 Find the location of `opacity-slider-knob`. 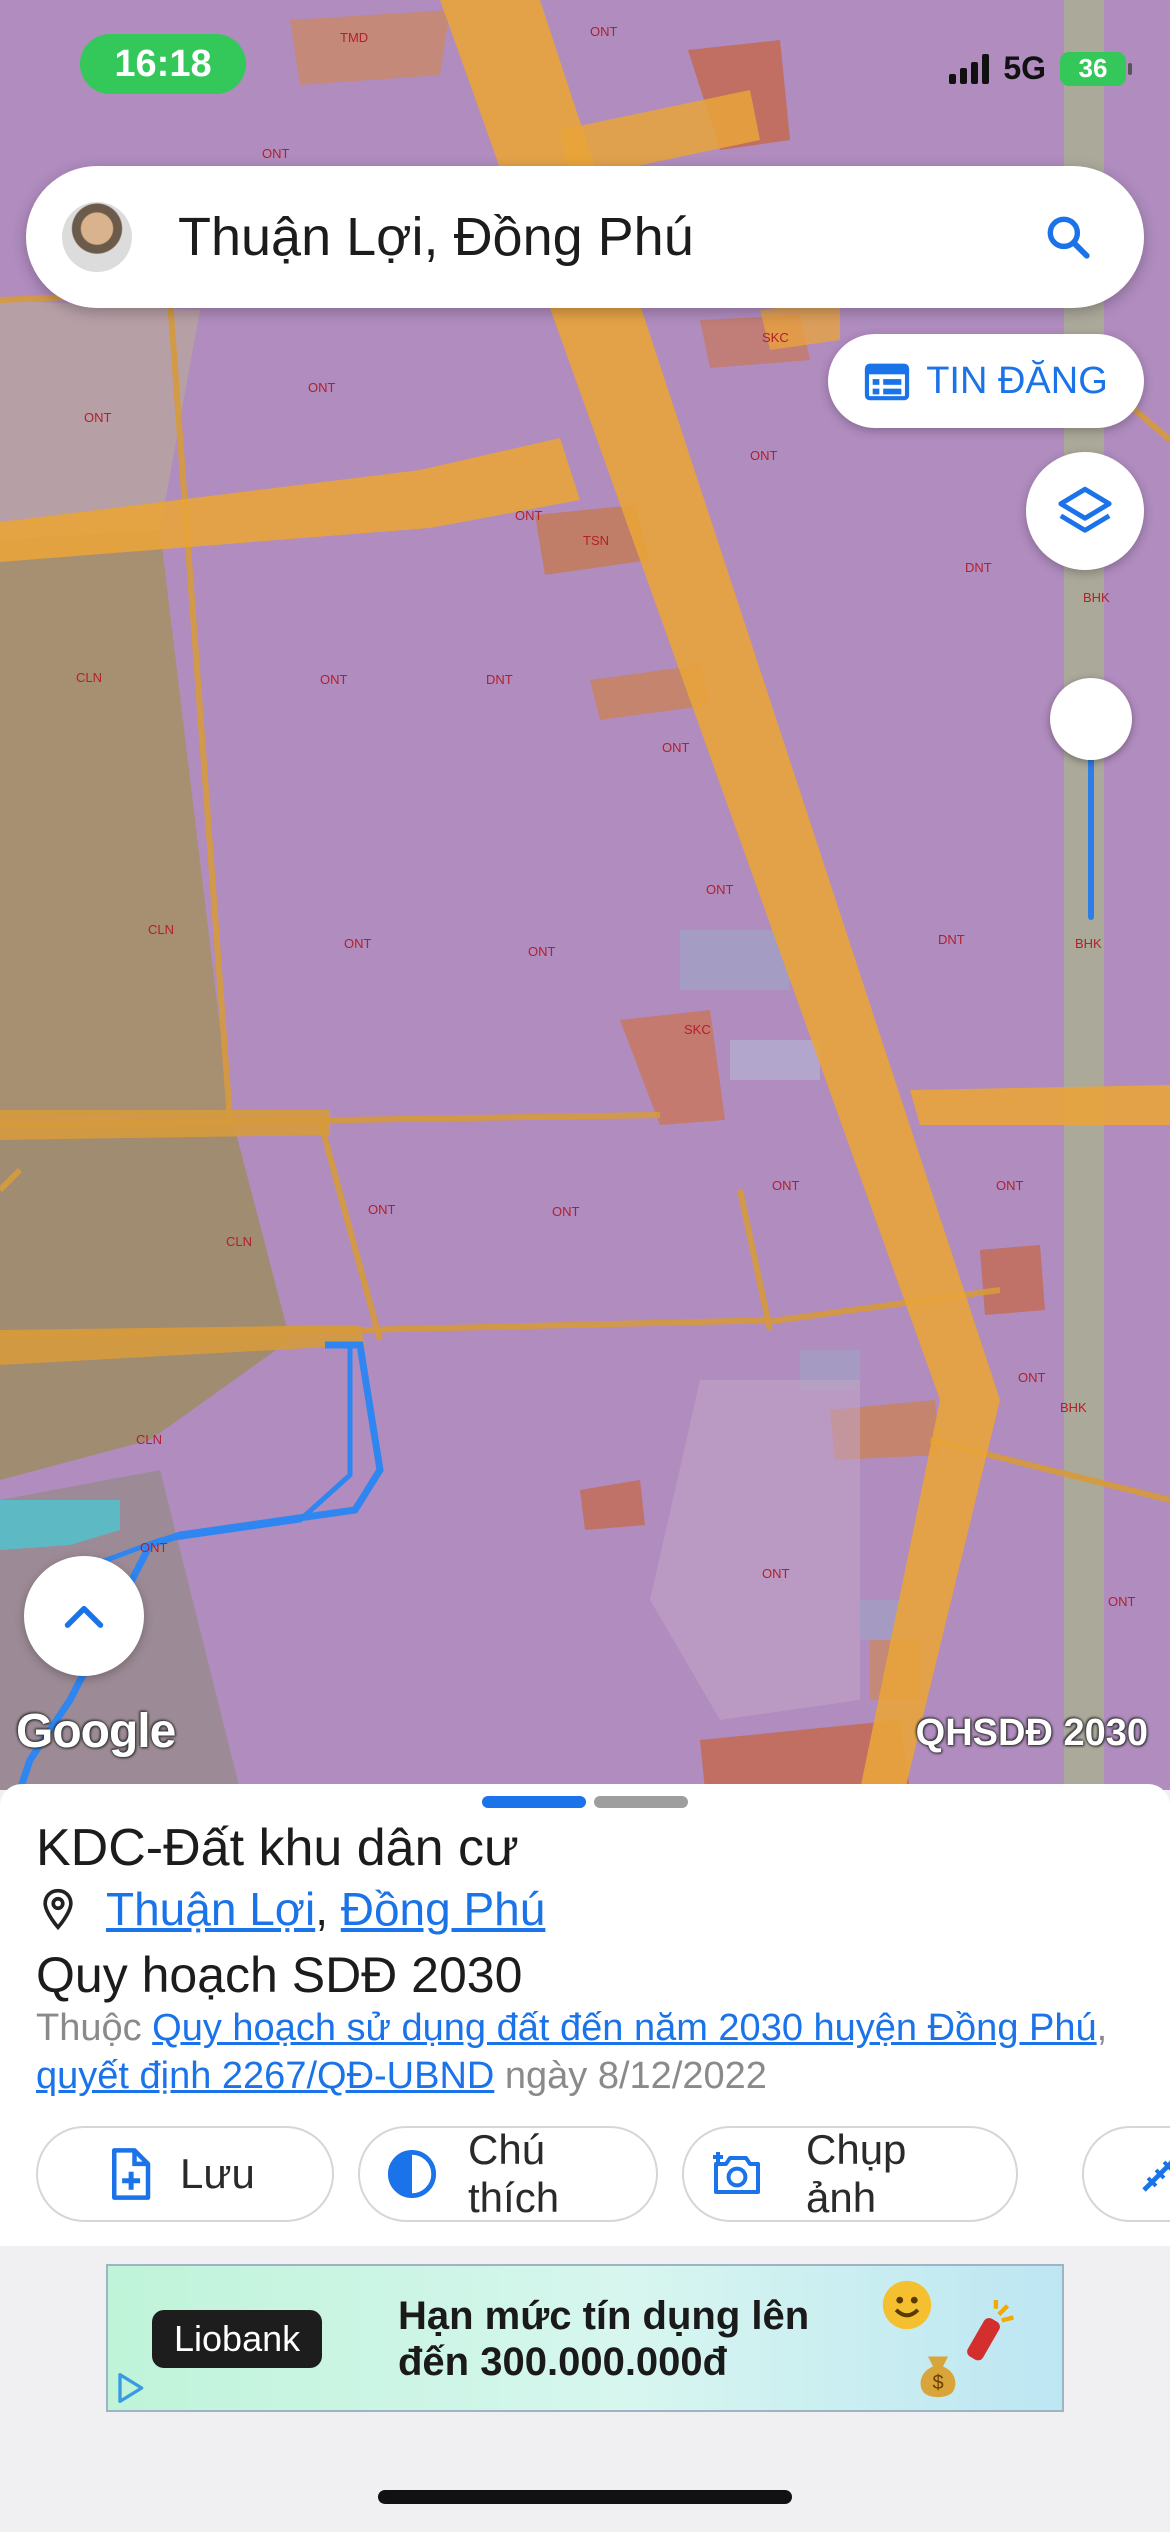

opacity-slider-knob is located at coordinates (1091, 719).